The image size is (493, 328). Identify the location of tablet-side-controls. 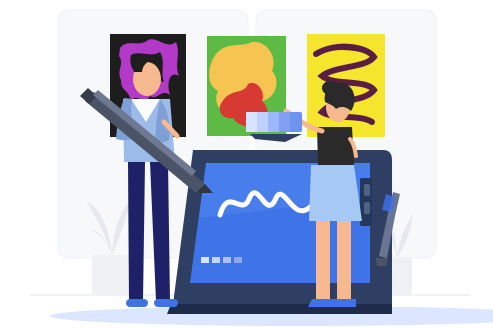
(366, 202).